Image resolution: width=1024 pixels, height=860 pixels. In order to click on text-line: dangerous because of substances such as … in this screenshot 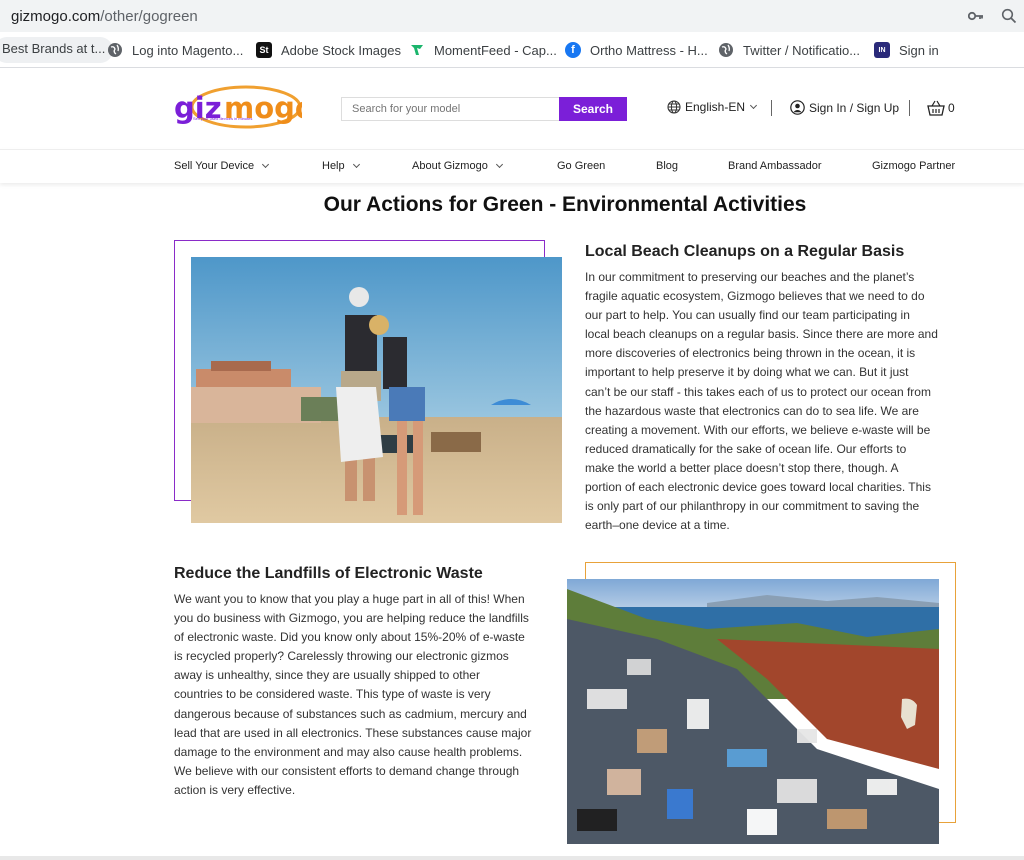, I will do `click(350, 713)`.